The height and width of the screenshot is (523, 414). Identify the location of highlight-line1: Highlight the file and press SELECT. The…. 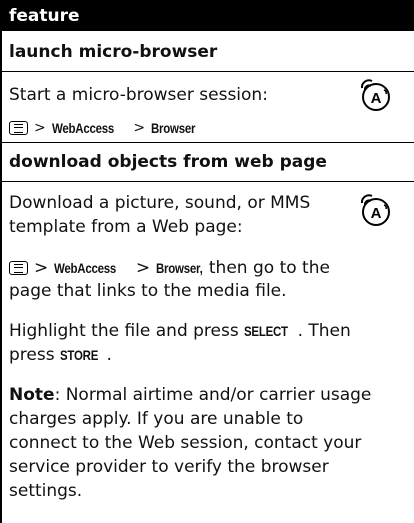
(180, 331).